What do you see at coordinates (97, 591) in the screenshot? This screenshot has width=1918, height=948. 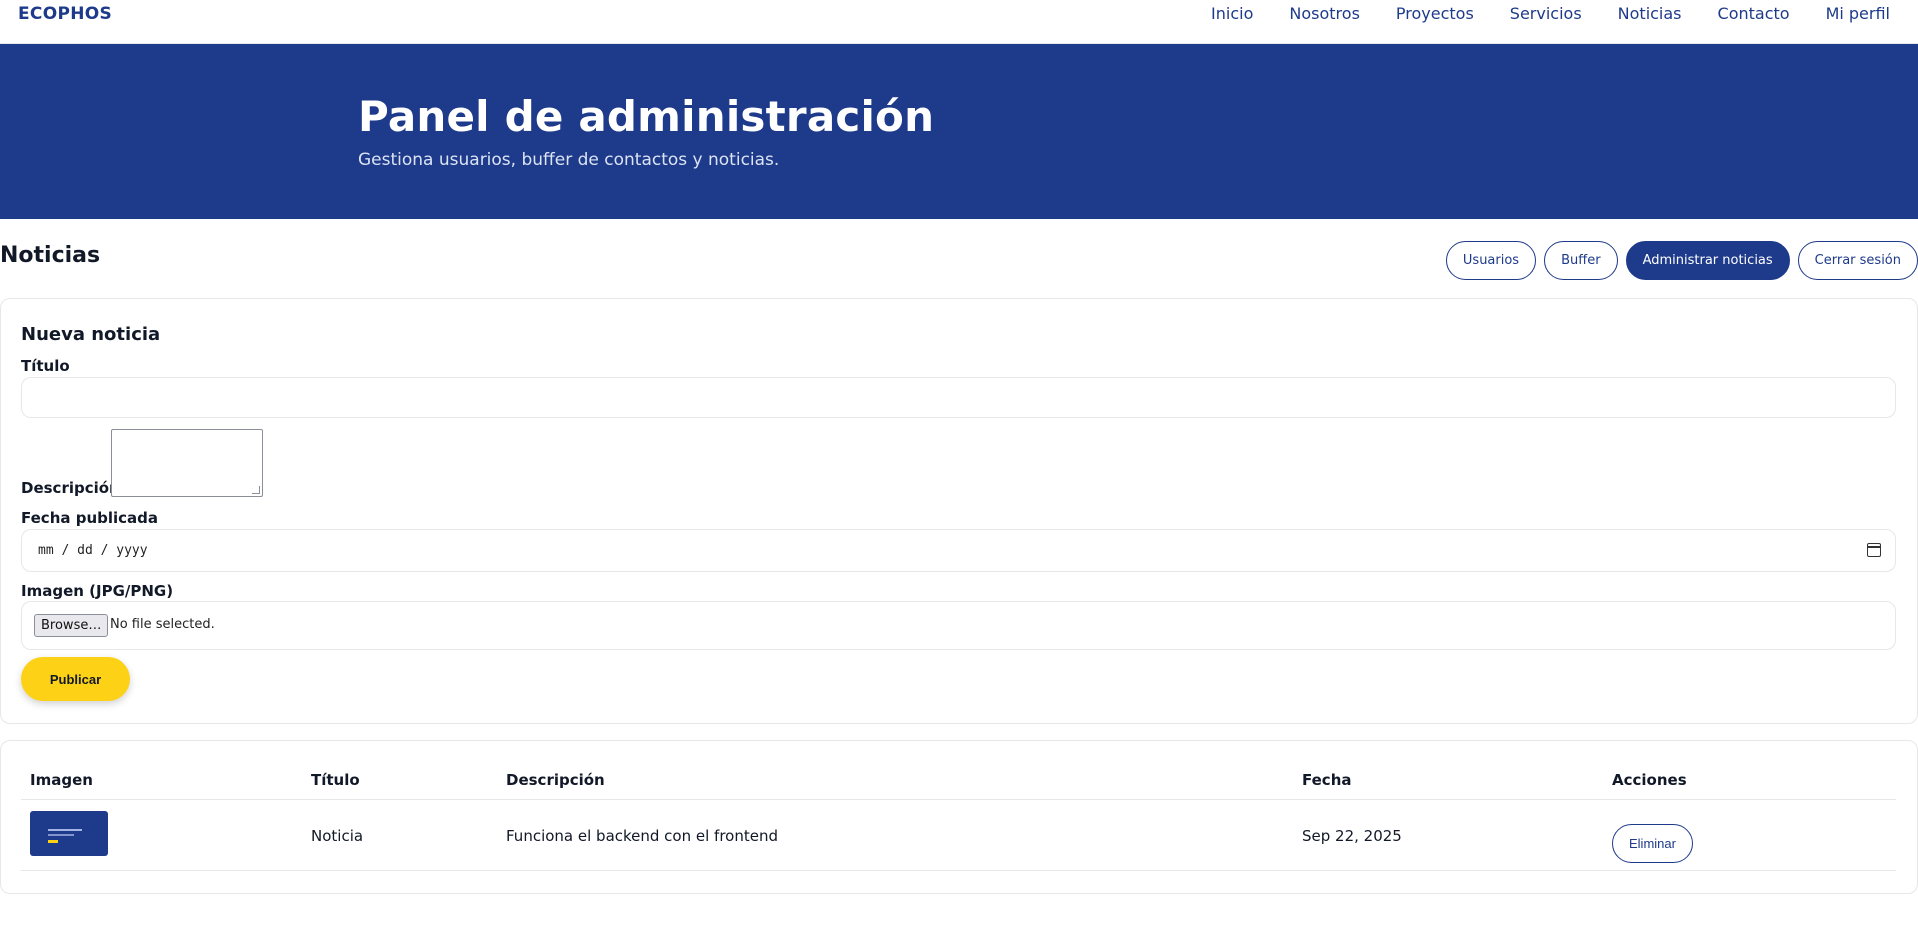 I see `image-label: Imagen (JPG/PNG)` at bounding box center [97, 591].